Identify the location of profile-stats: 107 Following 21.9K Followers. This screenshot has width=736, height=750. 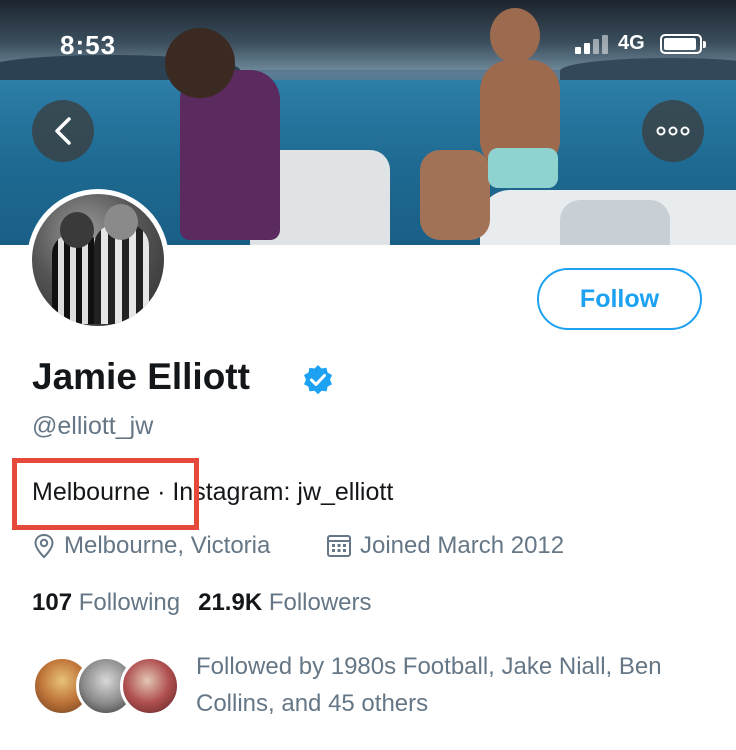
(202, 603).